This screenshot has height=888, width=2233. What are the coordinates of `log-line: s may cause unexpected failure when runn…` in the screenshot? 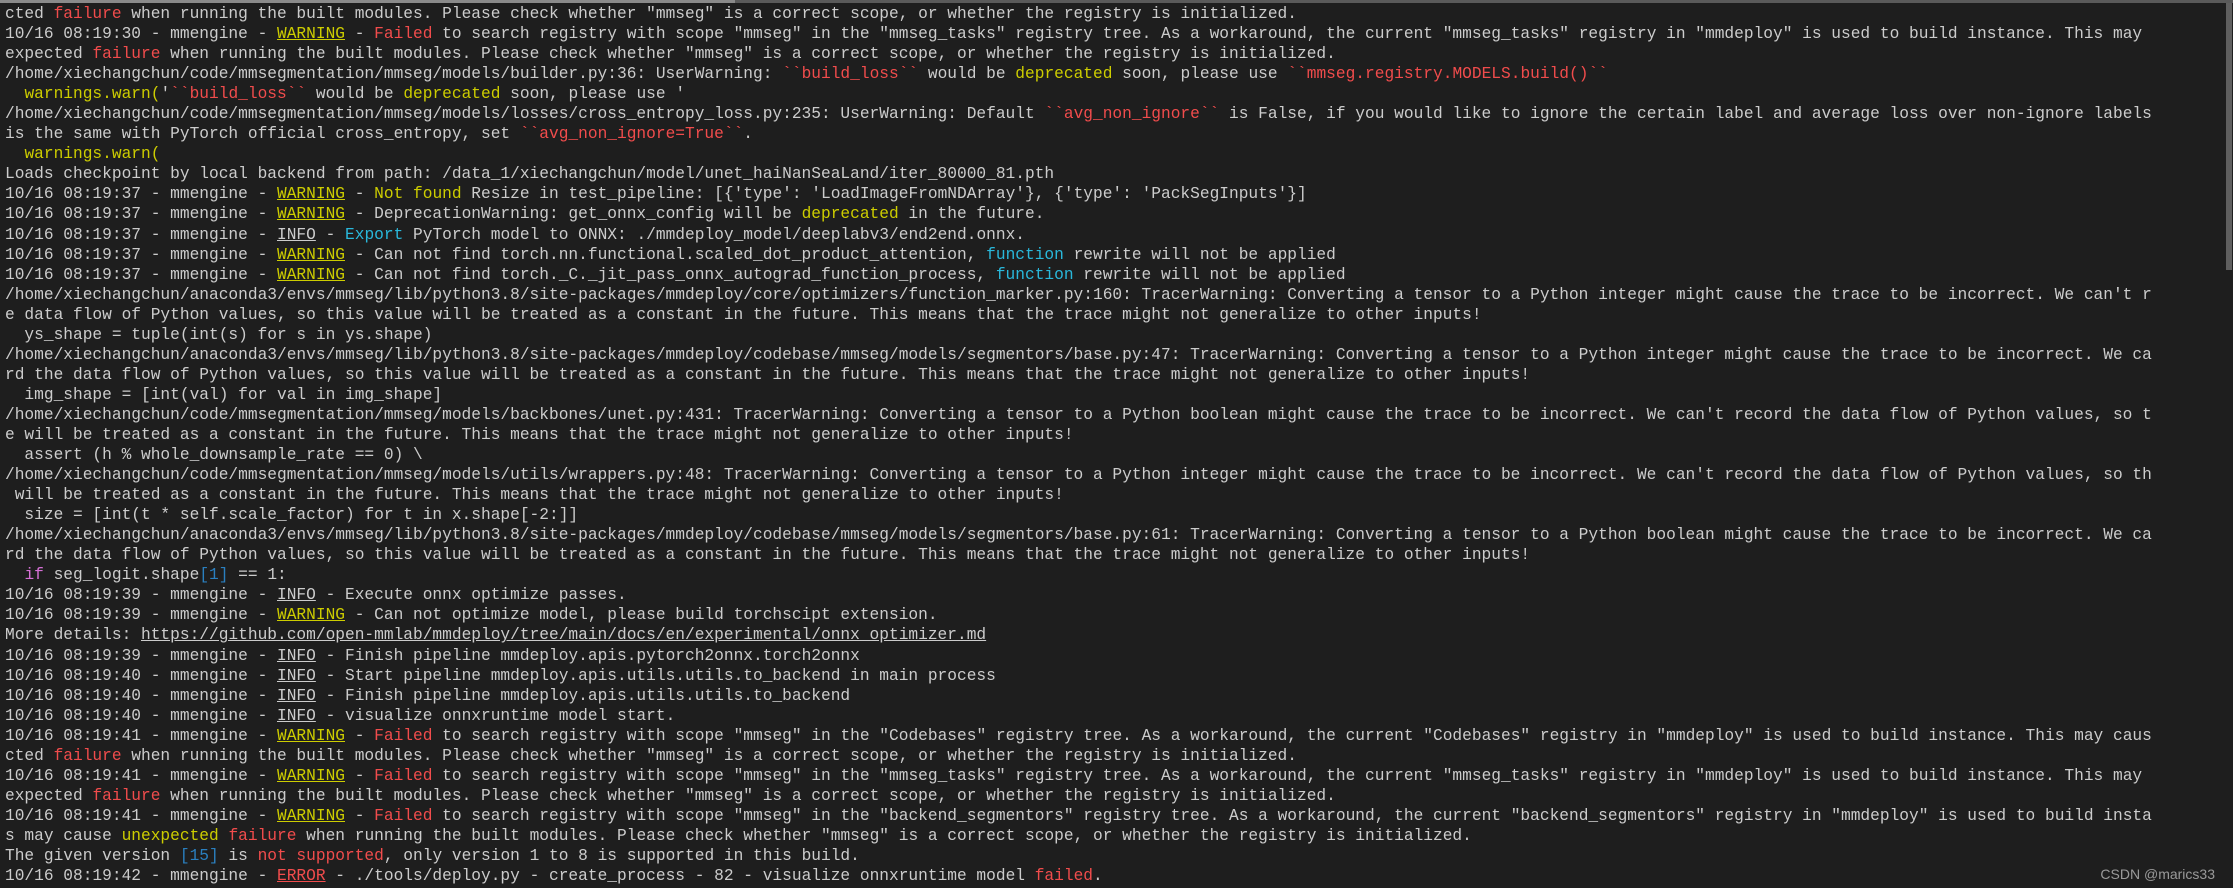 It's located at (1112, 836).